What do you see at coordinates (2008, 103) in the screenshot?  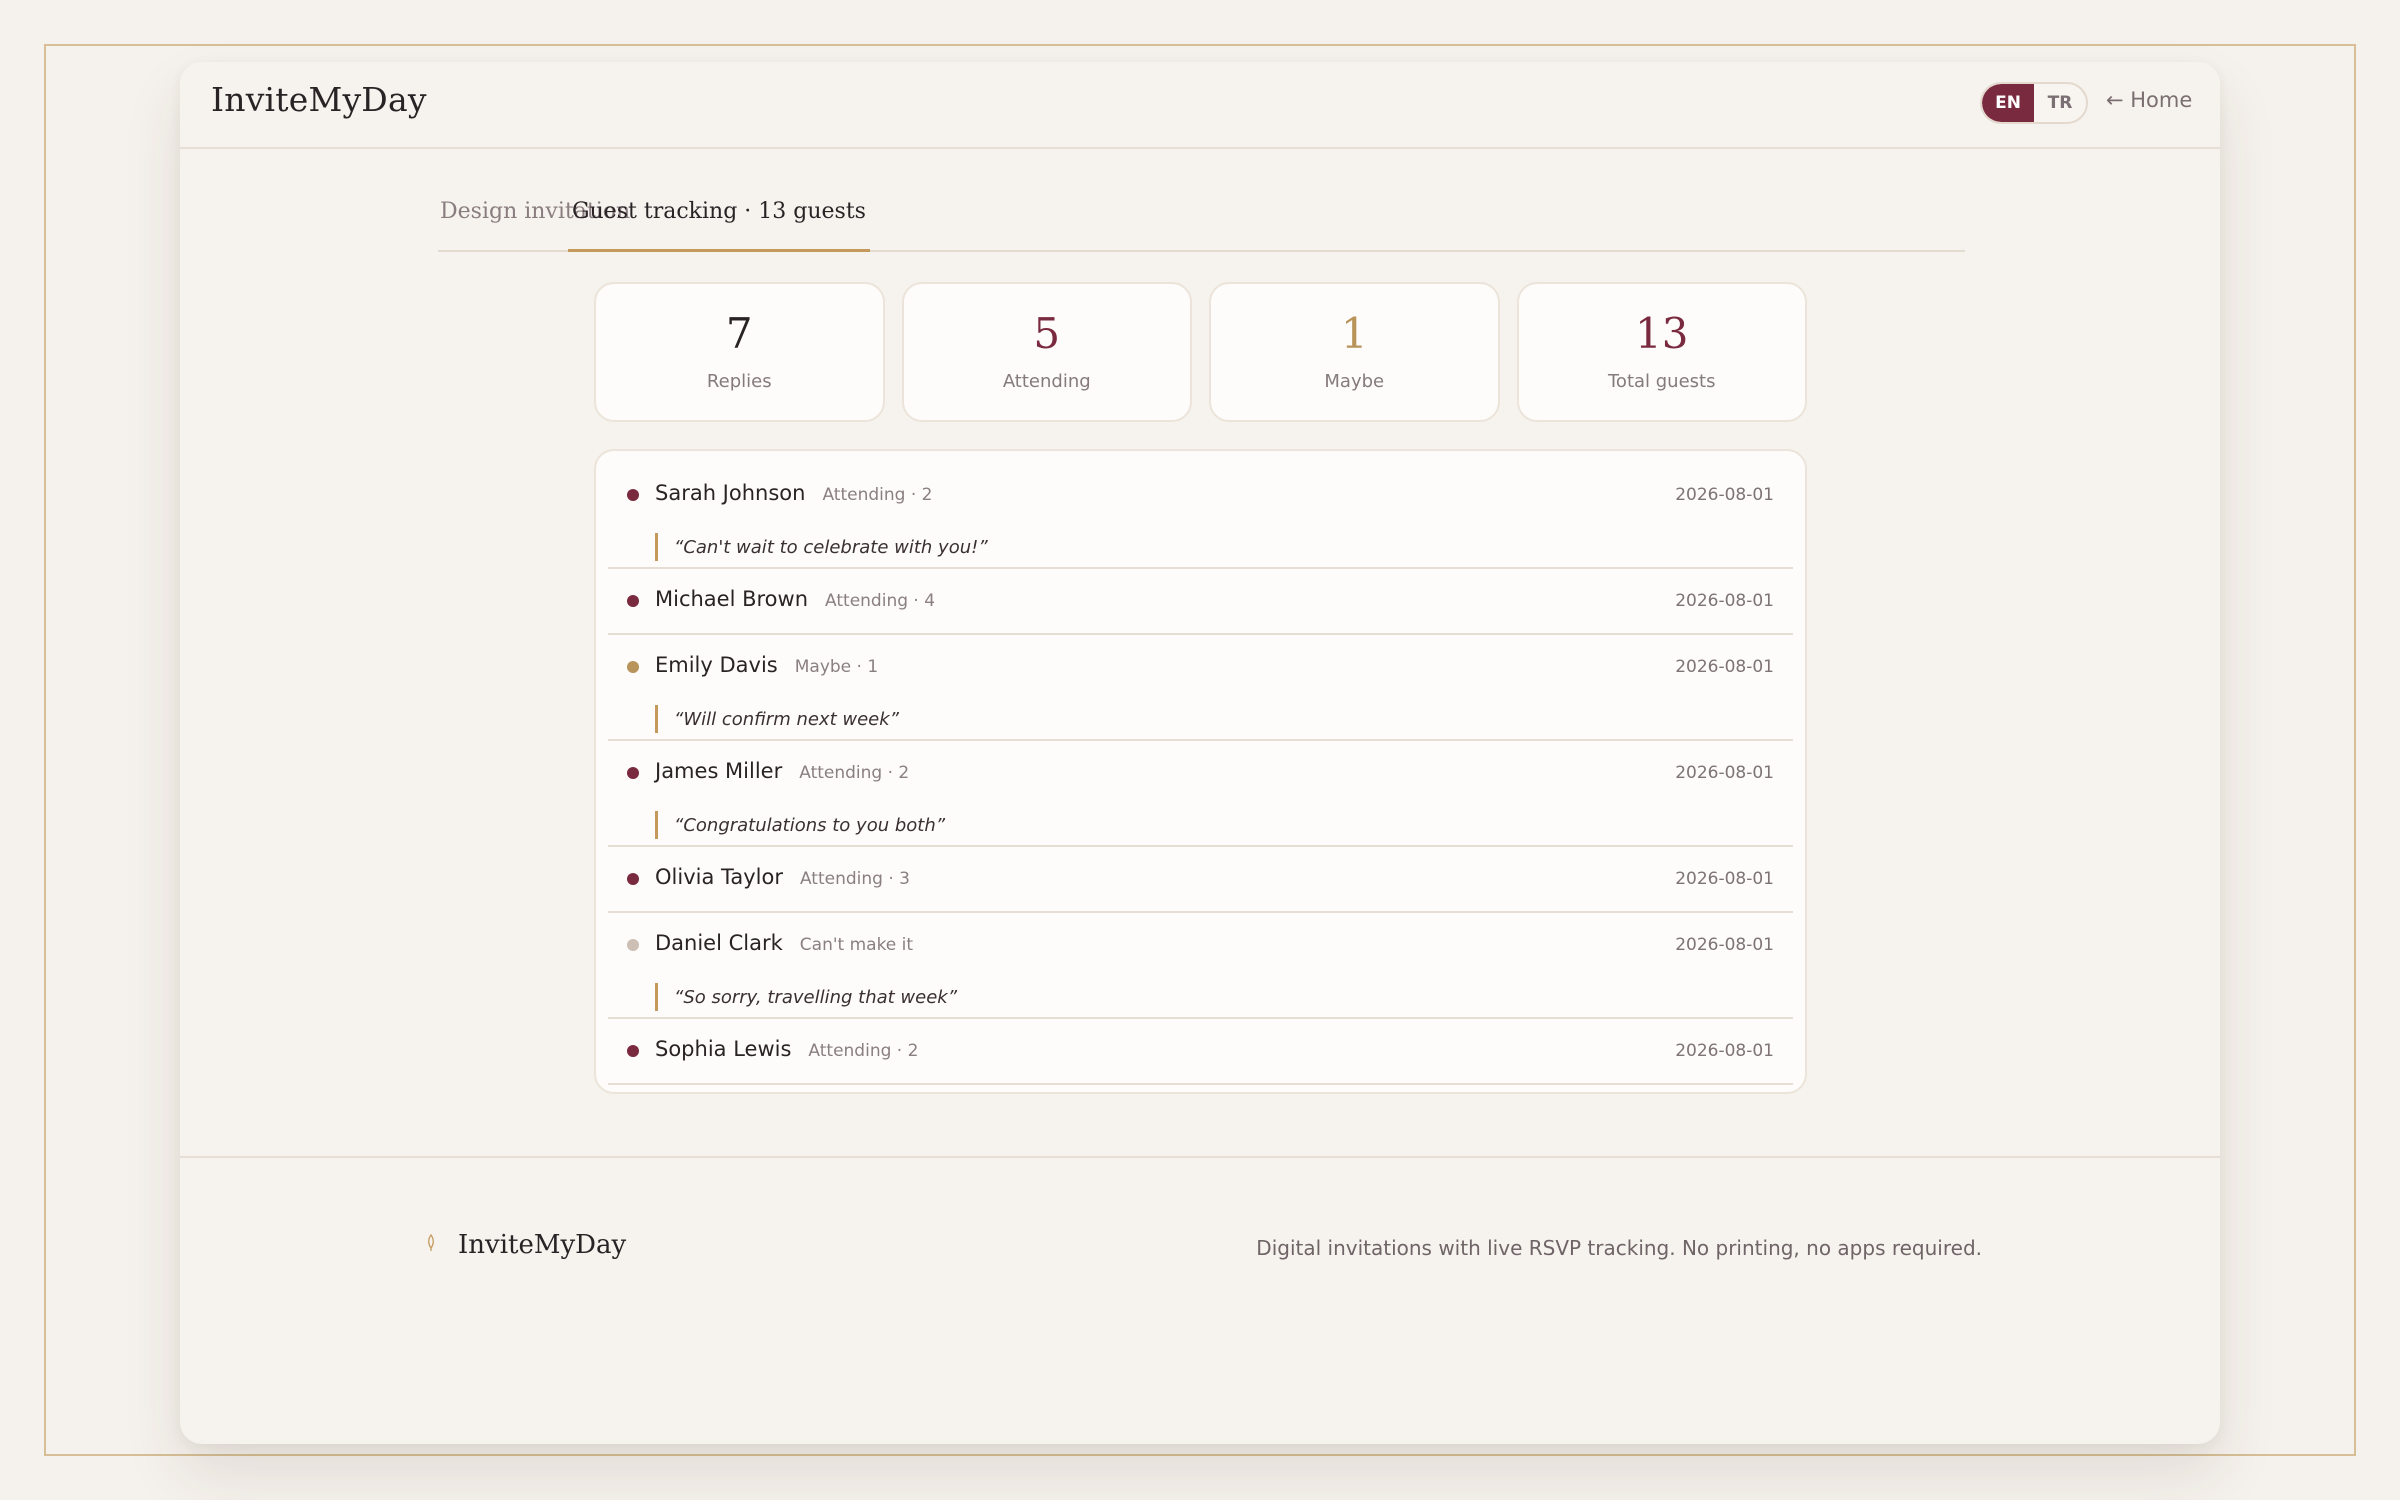 I see `language-en-button: EN` at bounding box center [2008, 103].